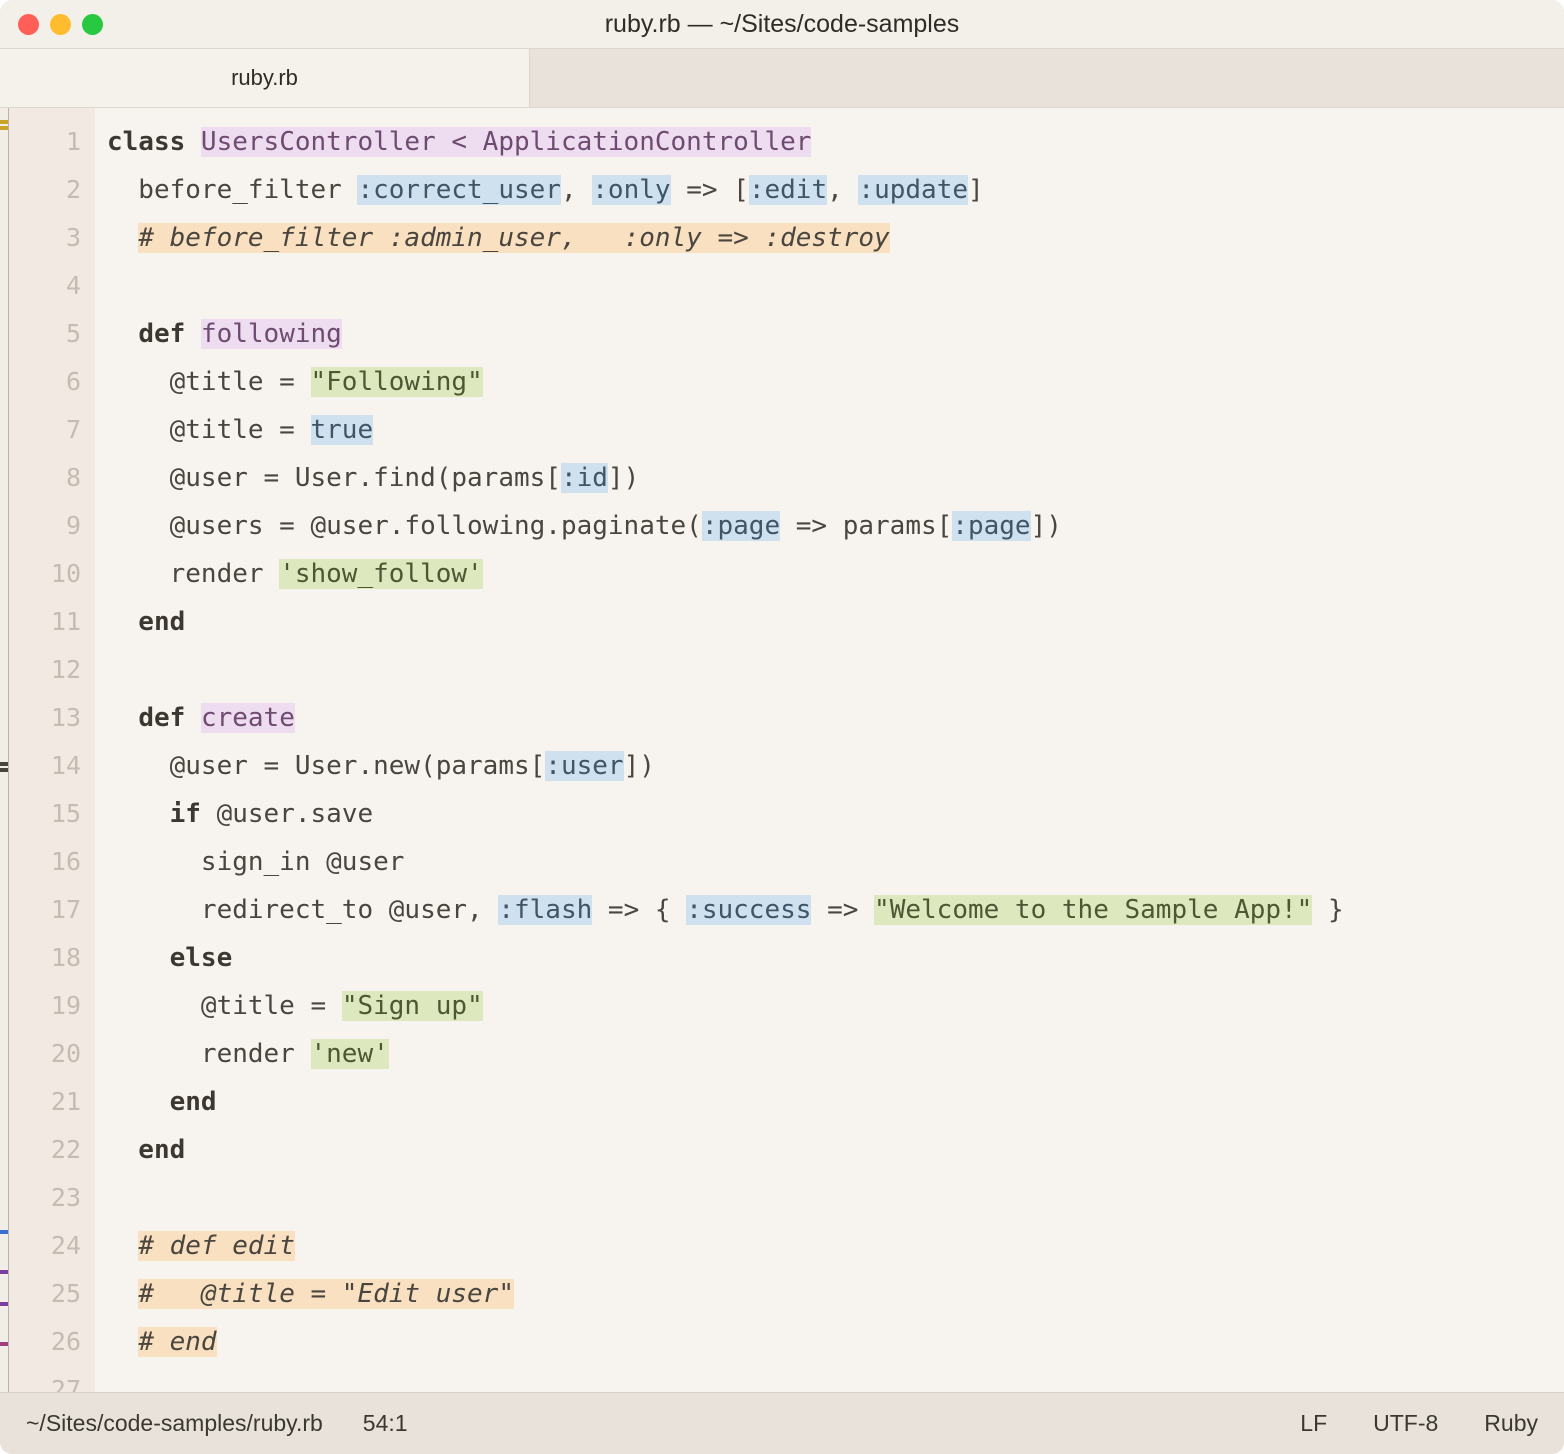 This screenshot has width=1564, height=1454. What do you see at coordinates (866, 526) in the screenshot?
I see `code-token: => params[` at bounding box center [866, 526].